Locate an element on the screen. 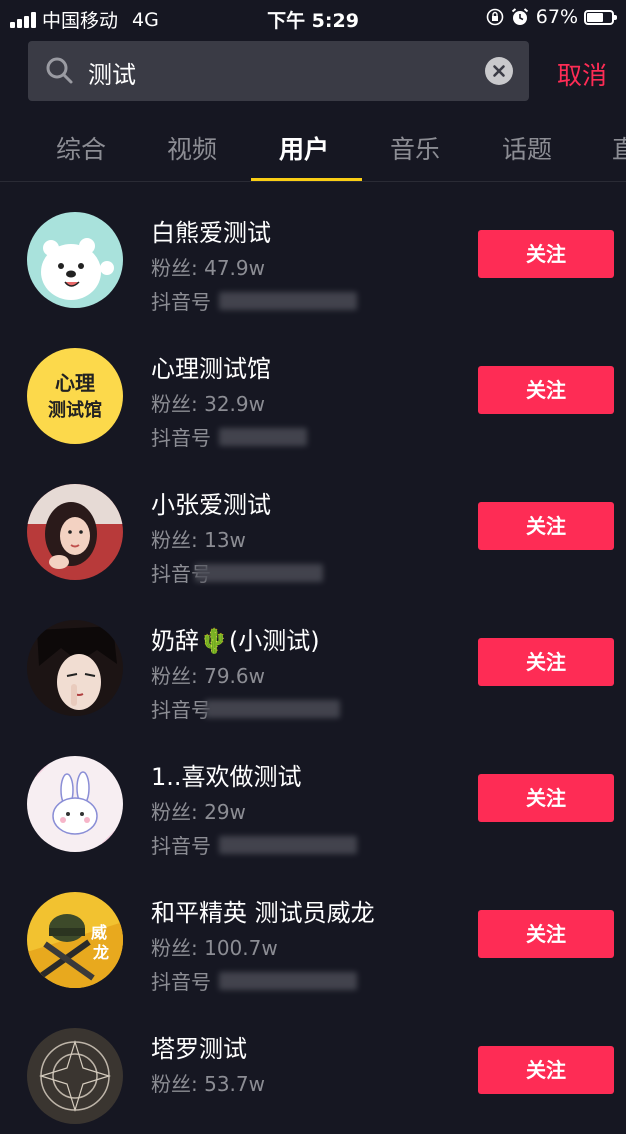  tab-topics: 话题 is located at coordinates (527, 148).